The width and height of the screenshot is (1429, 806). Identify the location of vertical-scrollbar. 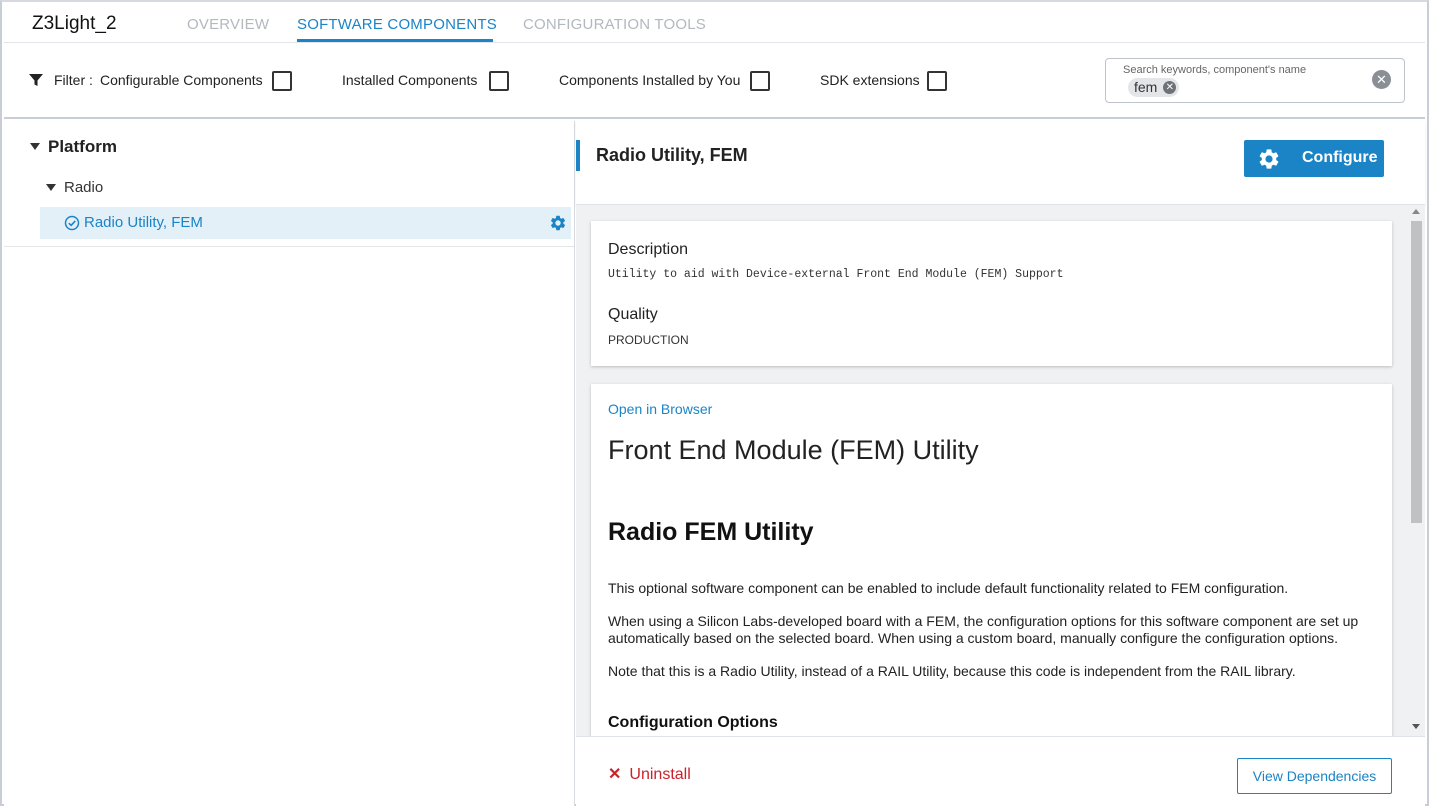
(1416, 470).